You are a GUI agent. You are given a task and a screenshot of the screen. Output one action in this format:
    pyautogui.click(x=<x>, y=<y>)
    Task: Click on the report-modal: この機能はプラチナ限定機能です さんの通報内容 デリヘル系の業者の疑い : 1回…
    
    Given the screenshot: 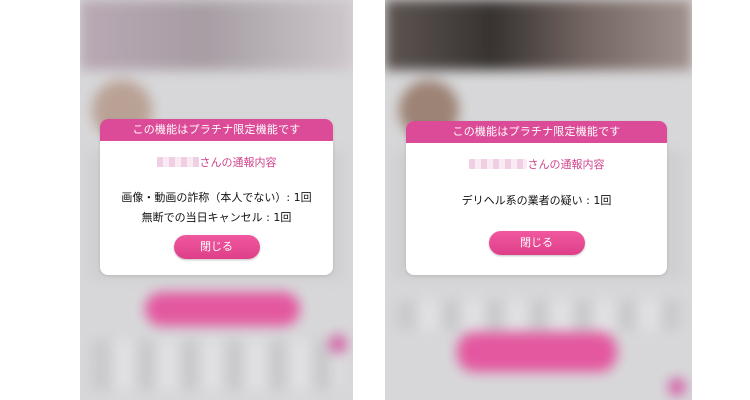 What is the action you would take?
    pyautogui.click(x=536, y=198)
    